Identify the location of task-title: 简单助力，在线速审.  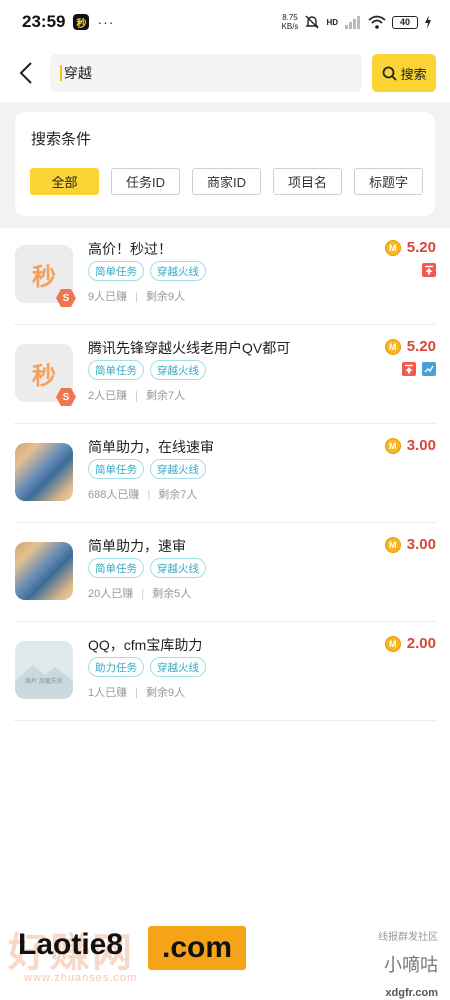
(151, 447).